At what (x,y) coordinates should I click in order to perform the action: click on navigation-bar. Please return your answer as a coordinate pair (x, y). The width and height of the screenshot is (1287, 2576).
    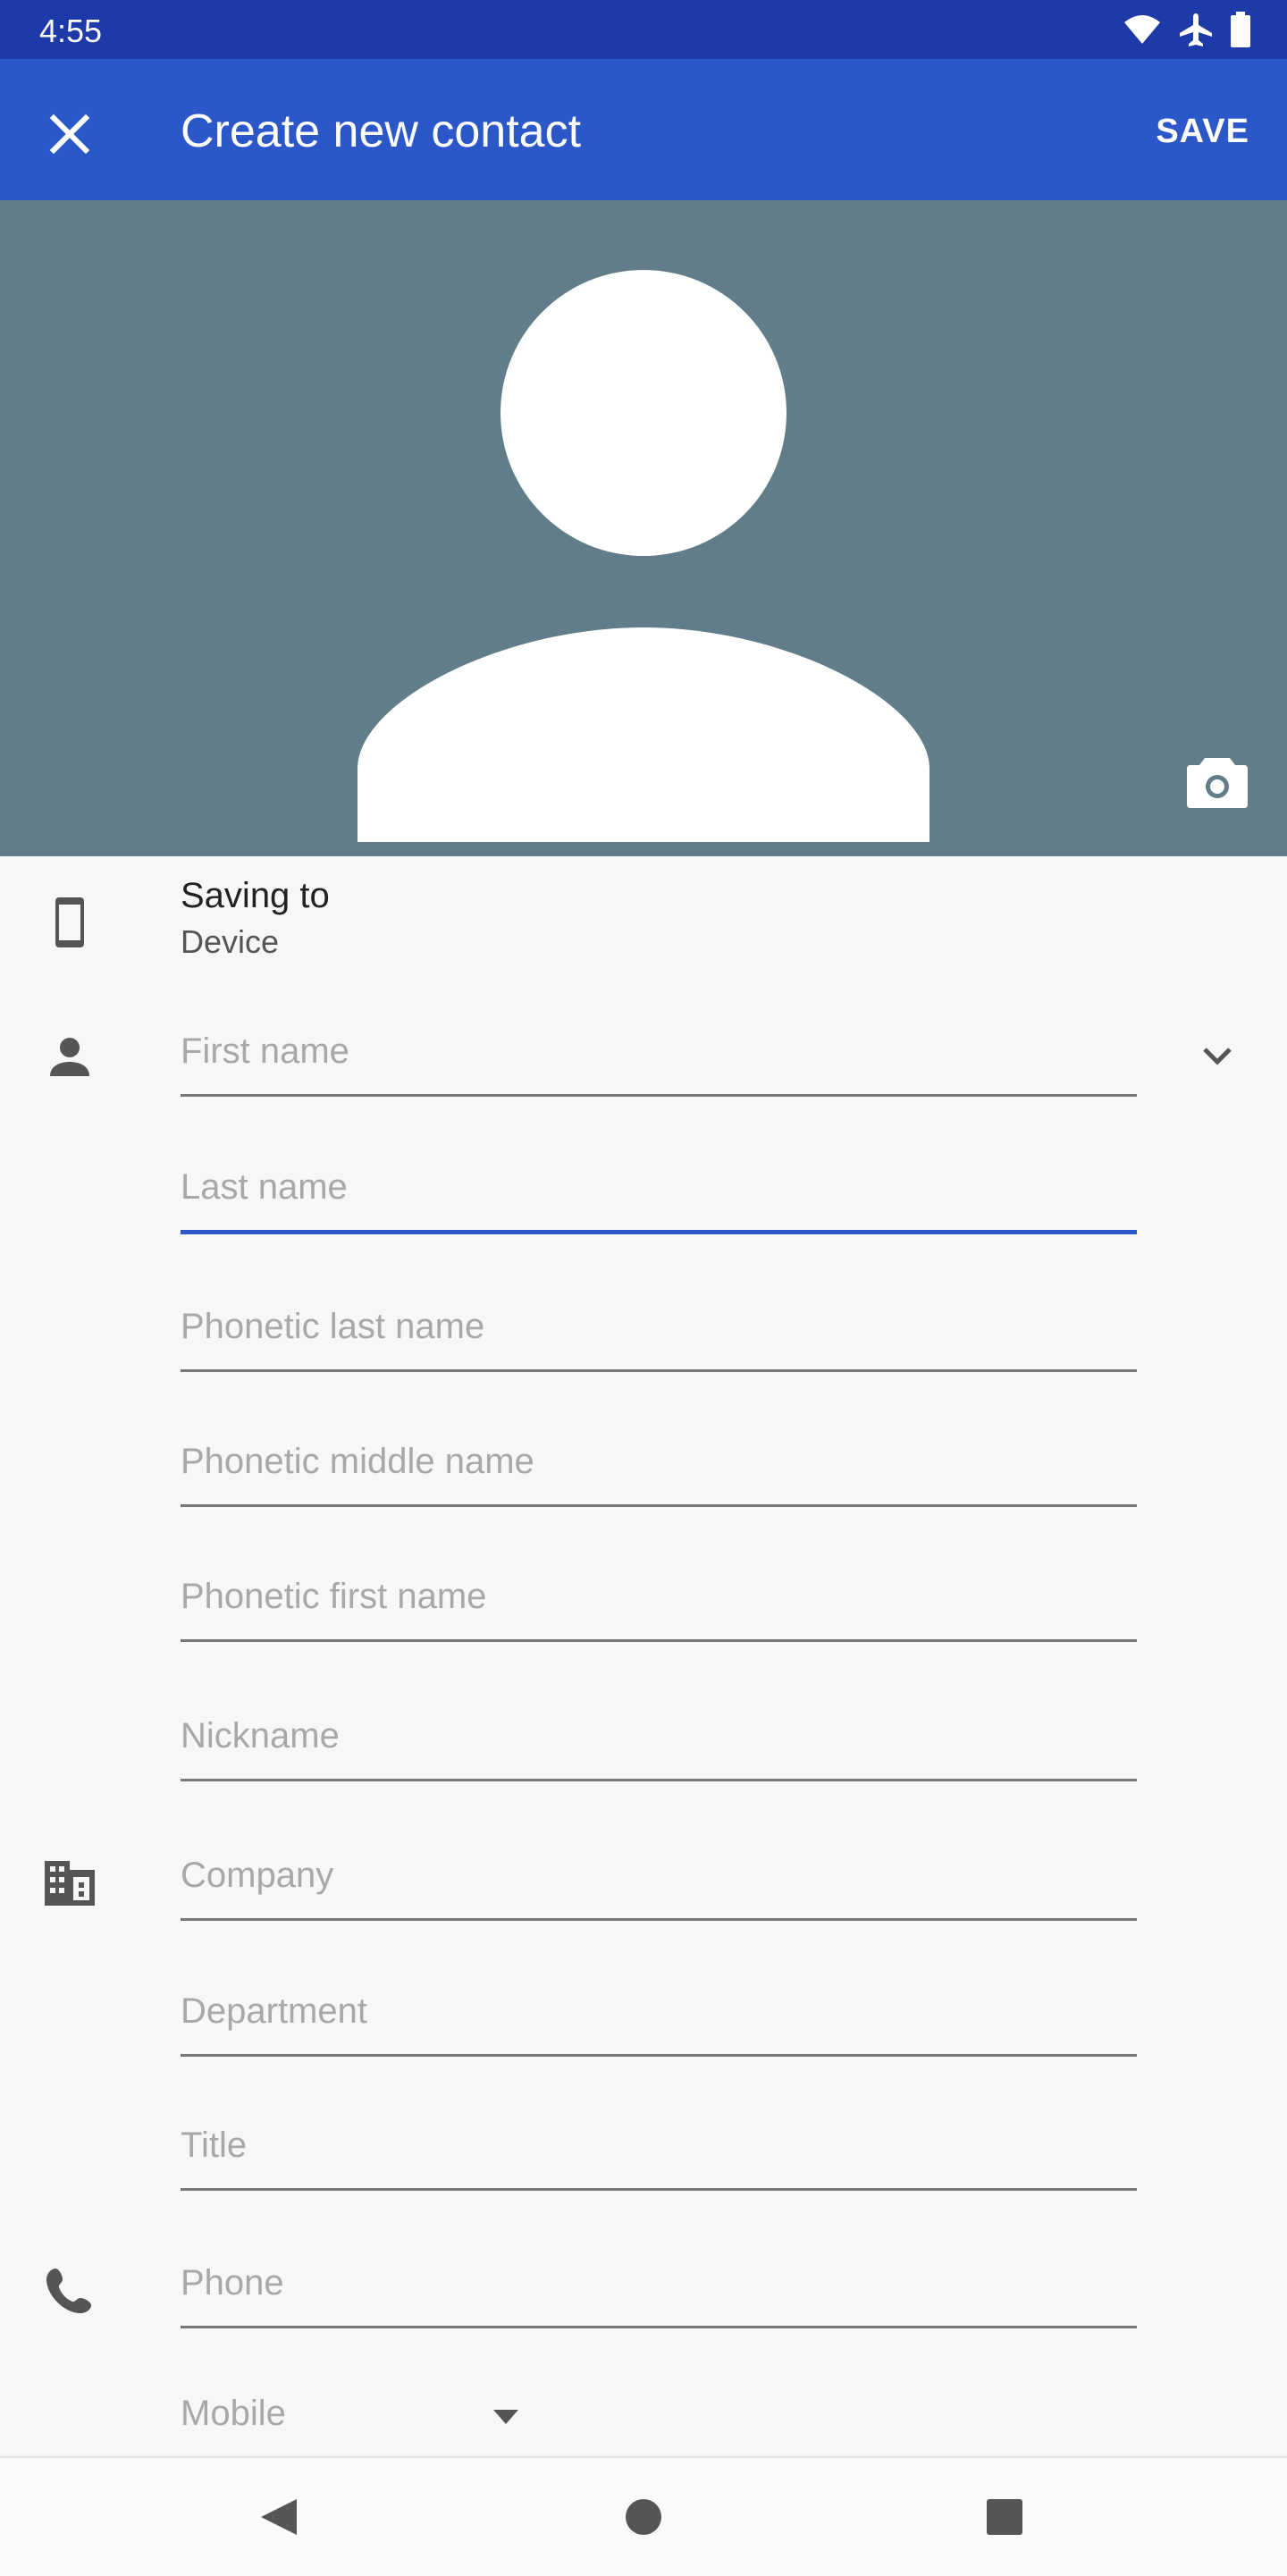
    Looking at the image, I should click on (643, 2516).